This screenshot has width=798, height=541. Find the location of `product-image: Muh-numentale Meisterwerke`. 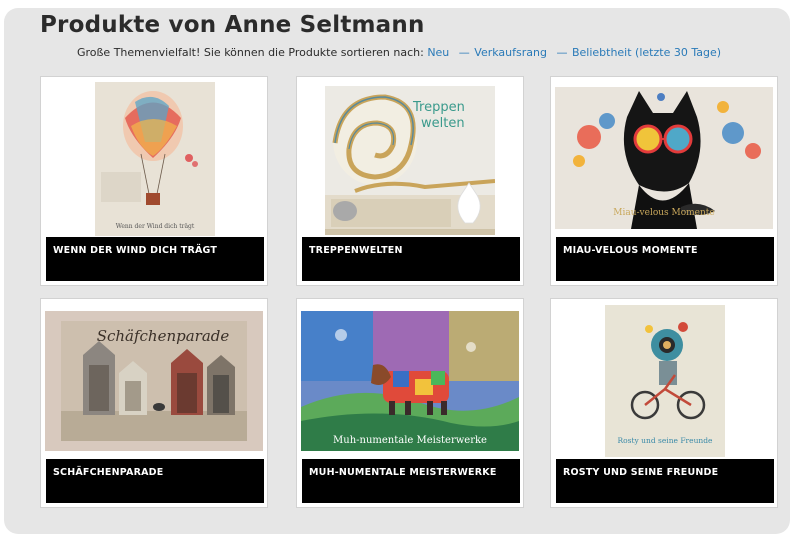

product-image: Muh-numentale Meisterwerke is located at coordinates (410, 379).